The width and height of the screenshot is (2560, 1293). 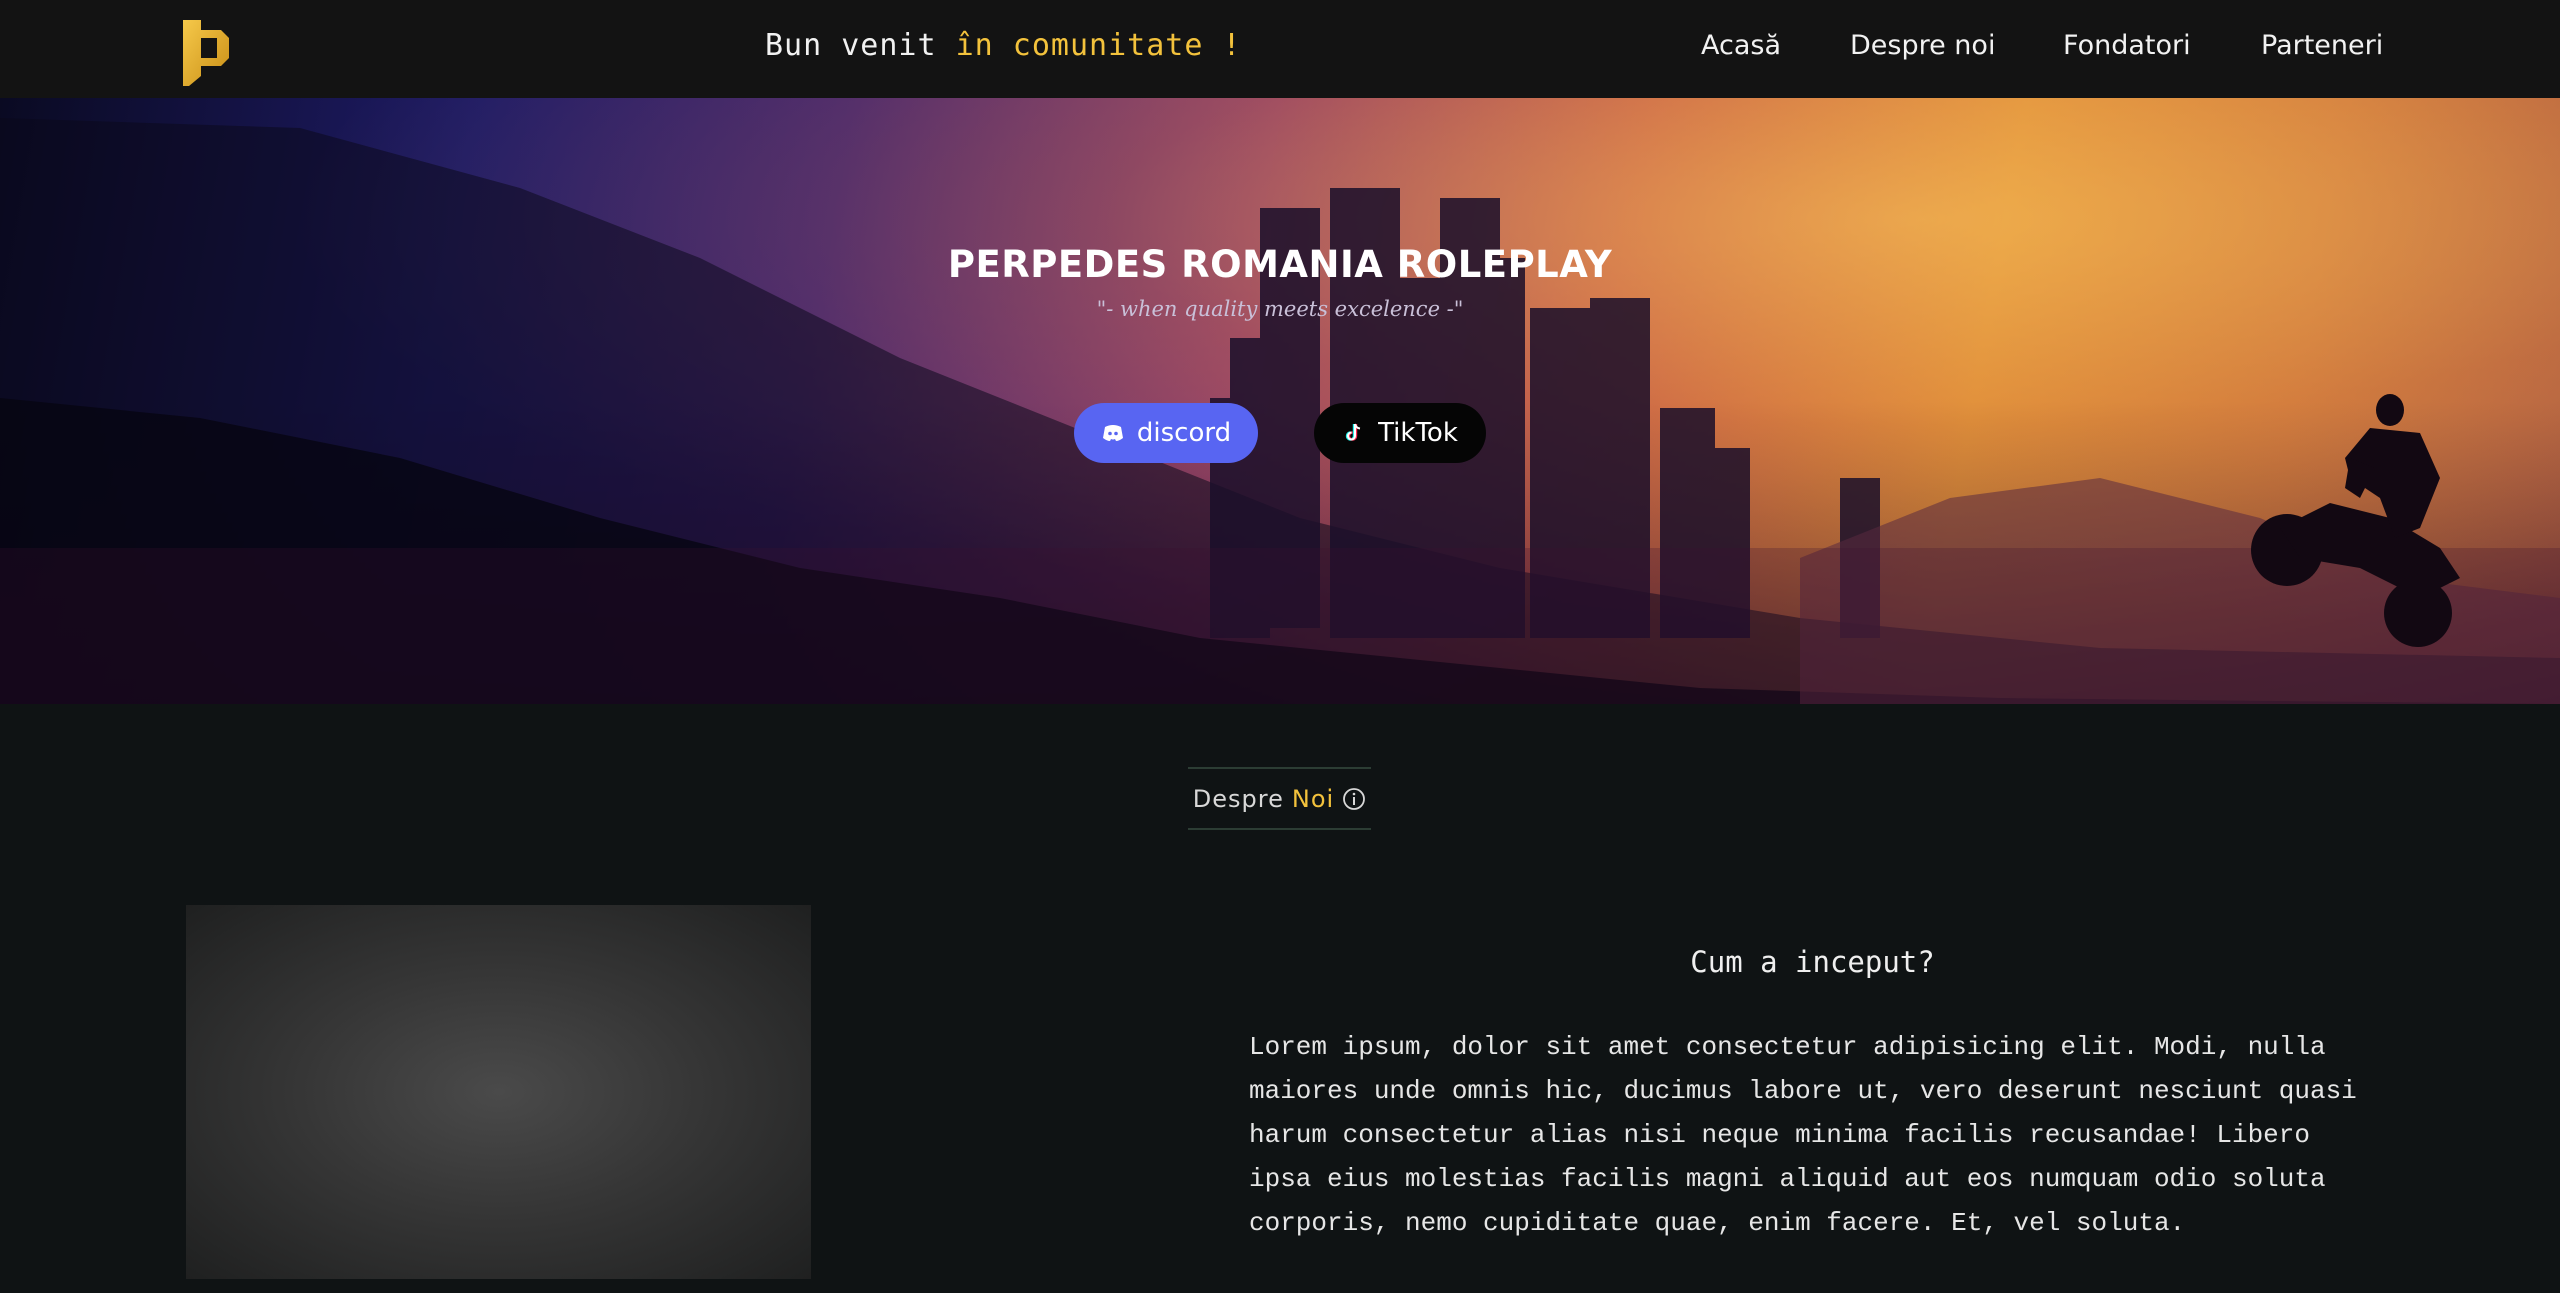 What do you see at coordinates (2322, 45) in the screenshot?
I see `nav-link-parteneri: Parteneri` at bounding box center [2322, 45].